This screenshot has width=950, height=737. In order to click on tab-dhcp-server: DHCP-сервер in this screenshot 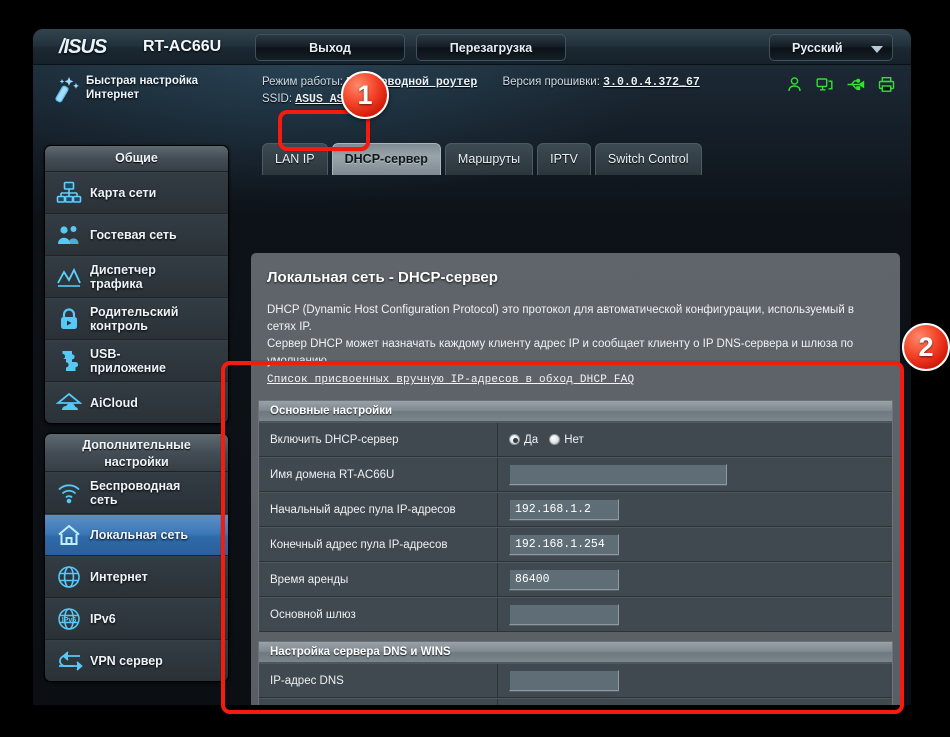, I will do `click(386, 159)`.